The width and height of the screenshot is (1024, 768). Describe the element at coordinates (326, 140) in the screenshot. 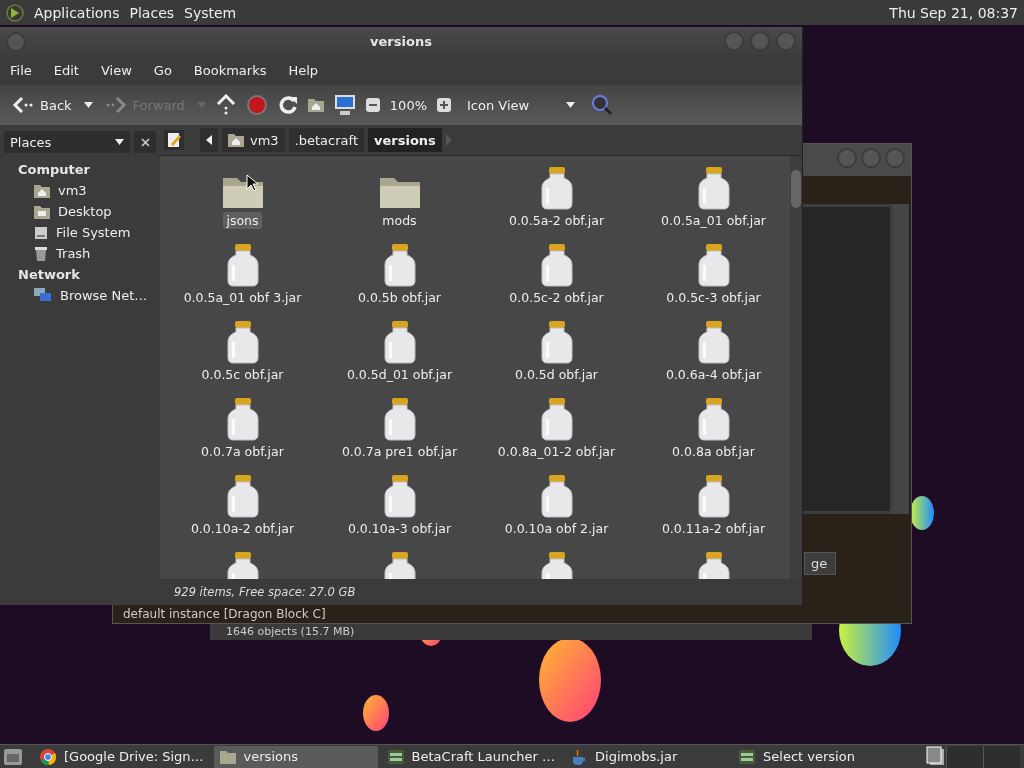

I see `path-button: .betacraft` at that location.